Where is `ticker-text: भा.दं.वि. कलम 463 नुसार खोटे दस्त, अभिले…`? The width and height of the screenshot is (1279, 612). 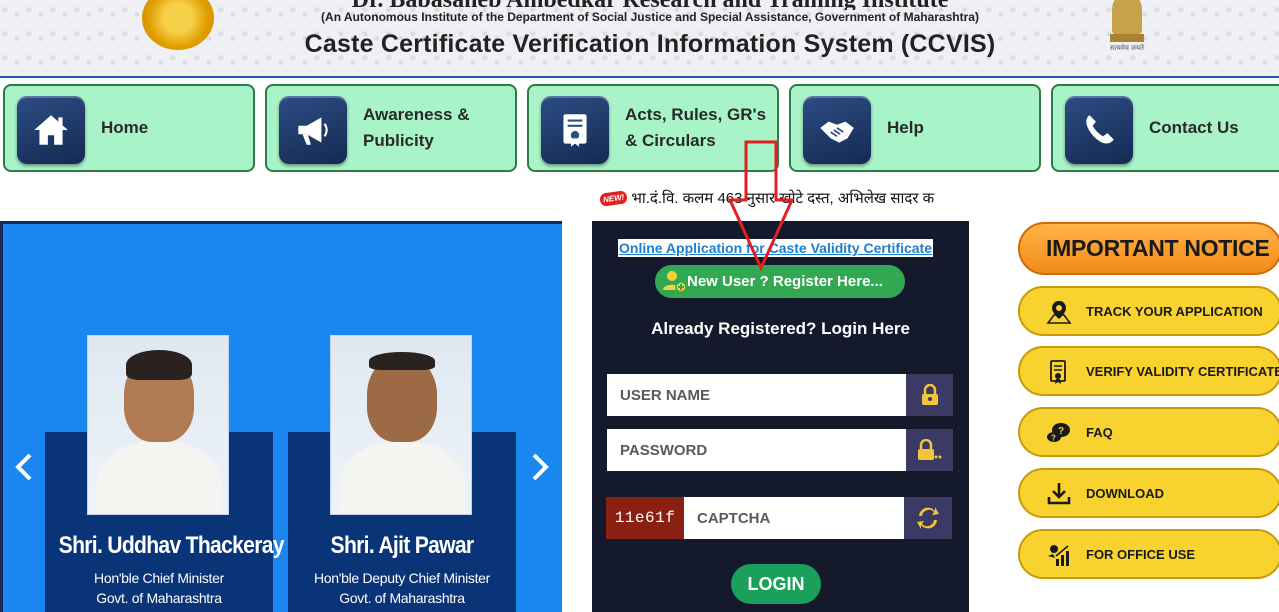 ticker-text: भा.दं.वि. कलम 463 नुसार खोटे दस्त, अभिले… is located at coordinates (783, 198).